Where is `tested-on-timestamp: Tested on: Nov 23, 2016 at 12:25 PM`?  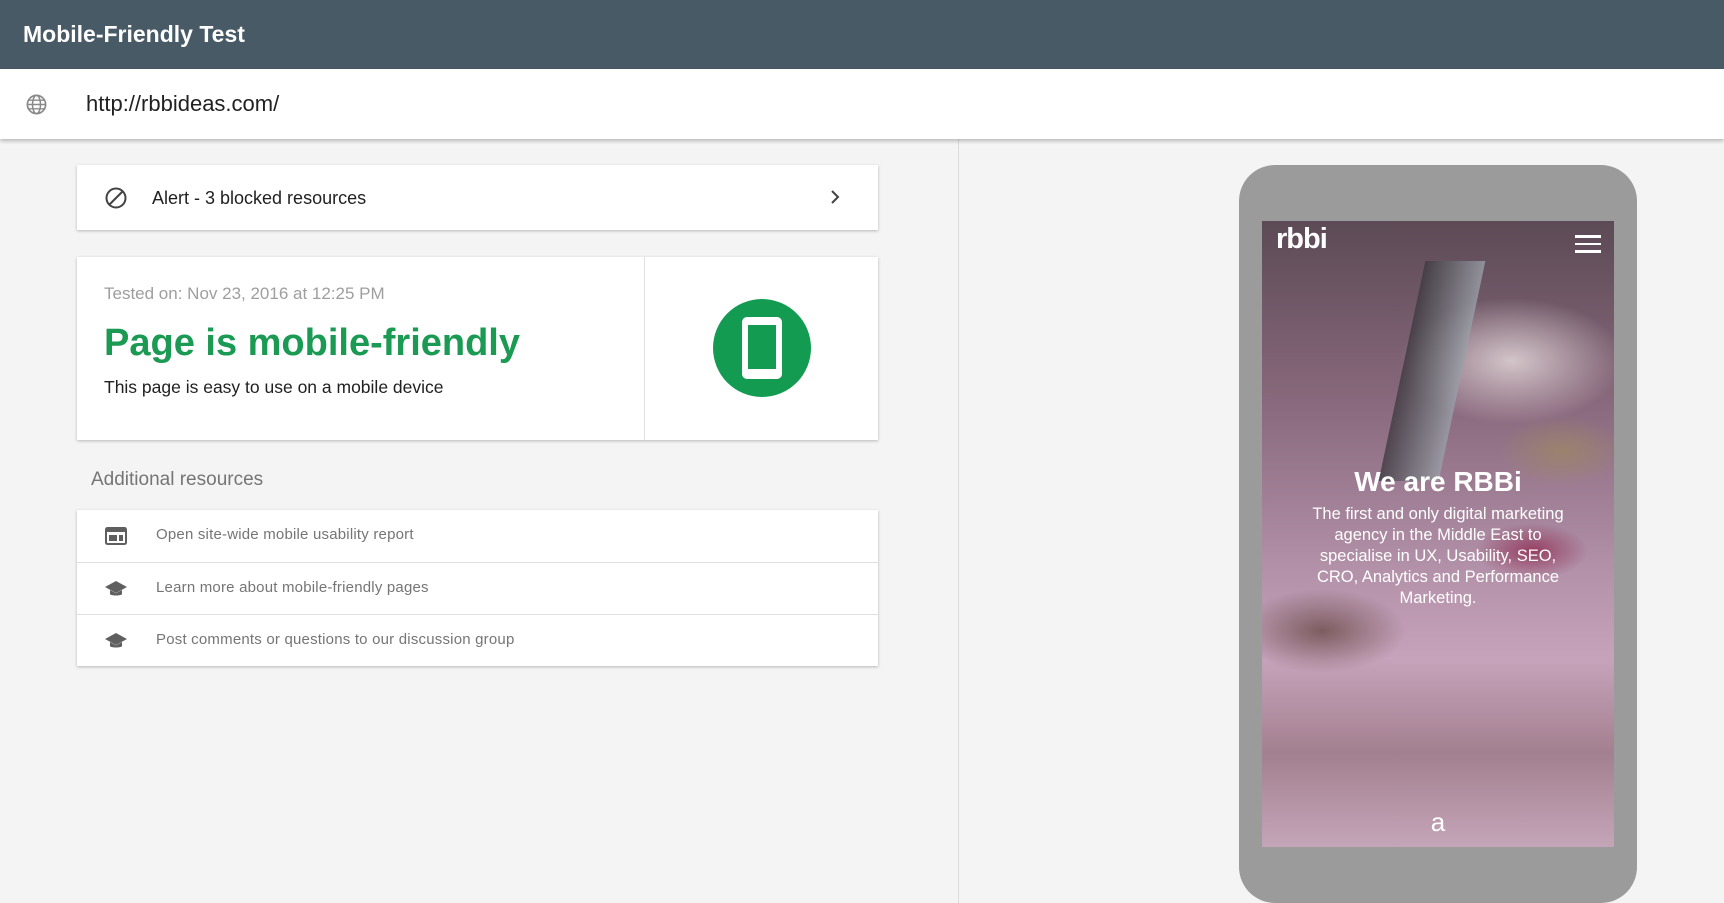
tested-on-timestamp: Tested on: Nov 23, 2016 at 12:25 PM is located at coordinates (244, 293).